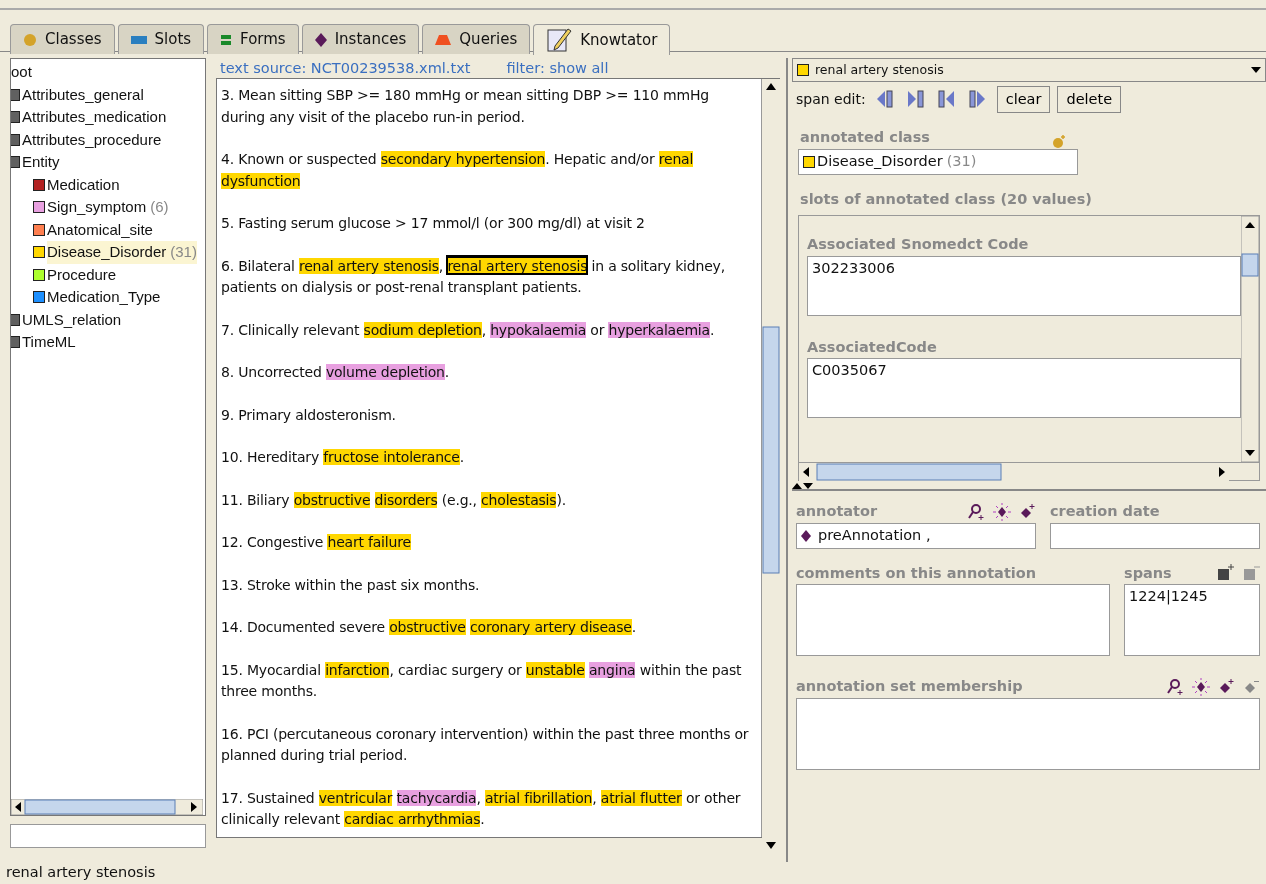 The image size is (1266, 884). Describe the element at coordinates (837, 511) in the screenshot. I see `field-label: annotator` at that location.